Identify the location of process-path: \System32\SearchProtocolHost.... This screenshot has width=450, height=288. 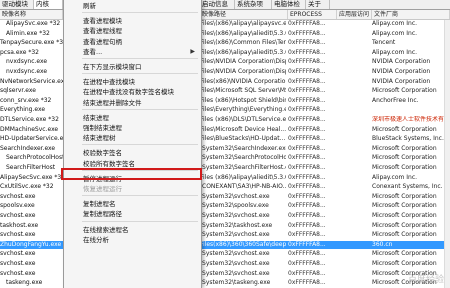
(243, 158).